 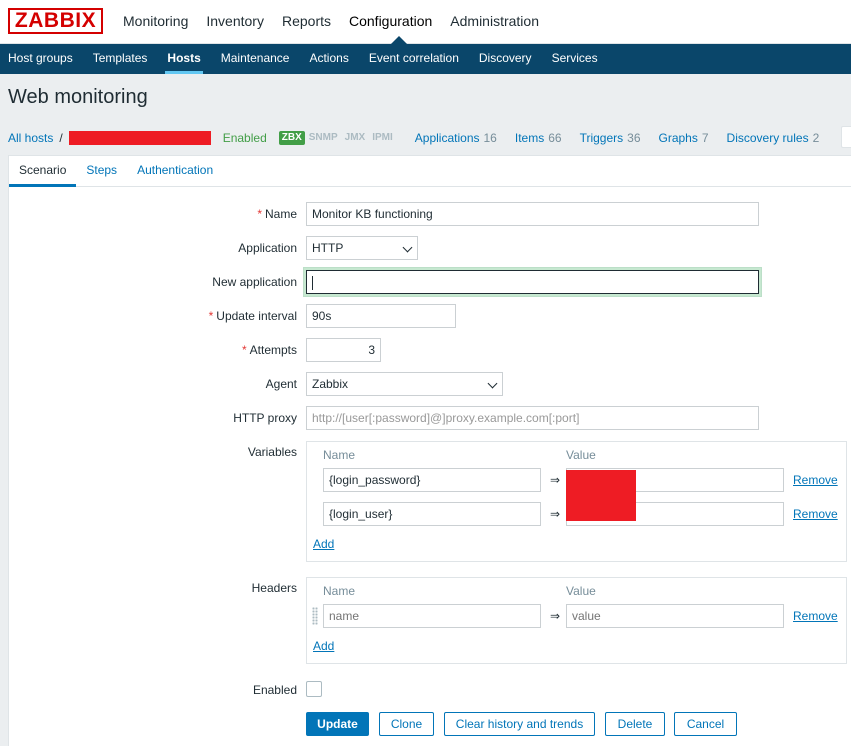 I want to click on text-cursor, so click(x=312, y=282).